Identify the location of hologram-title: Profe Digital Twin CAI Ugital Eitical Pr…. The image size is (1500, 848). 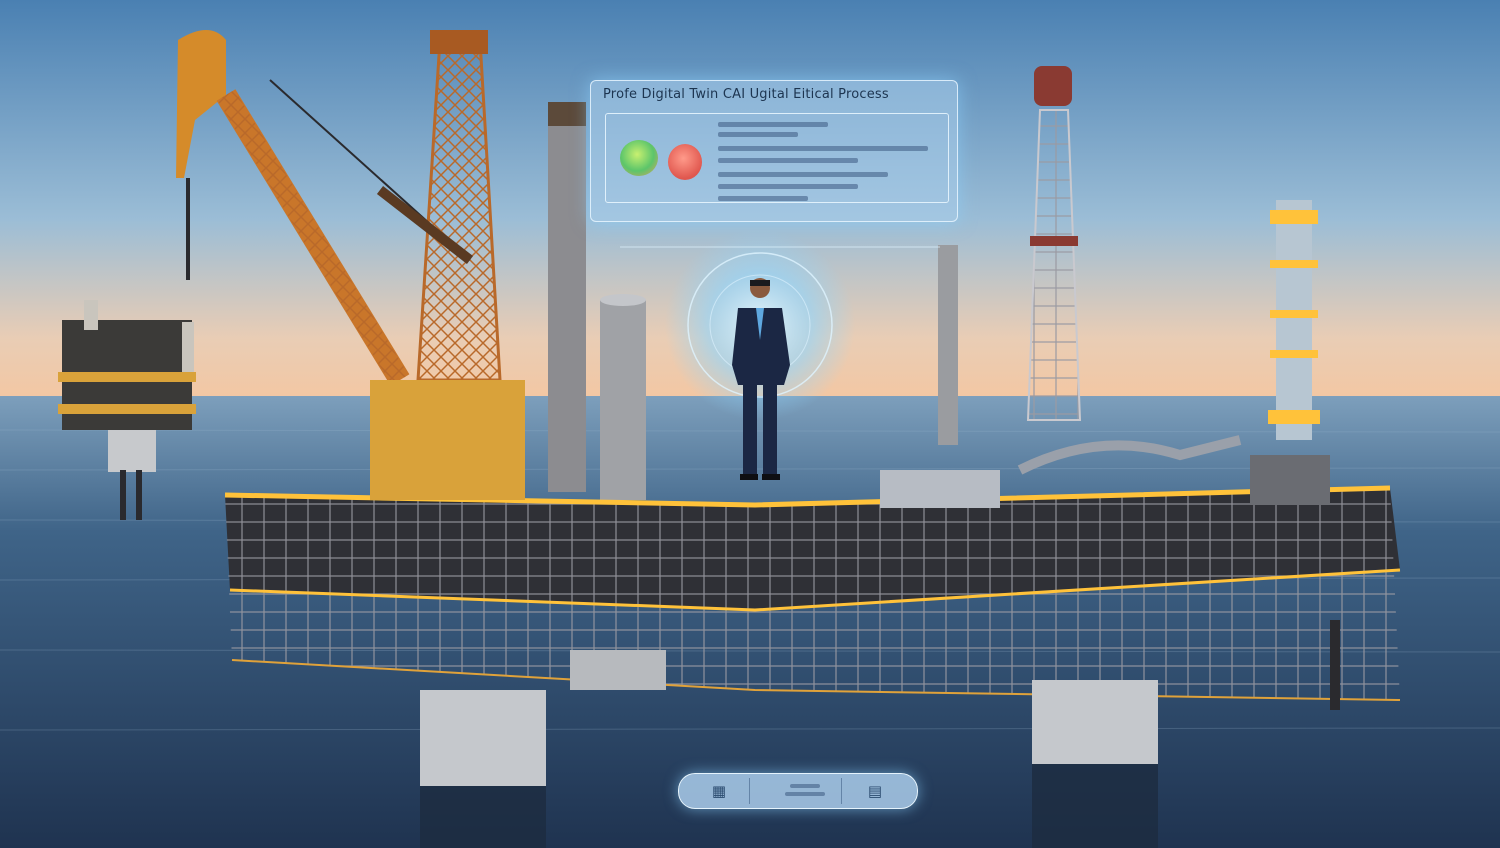
(746, 94).